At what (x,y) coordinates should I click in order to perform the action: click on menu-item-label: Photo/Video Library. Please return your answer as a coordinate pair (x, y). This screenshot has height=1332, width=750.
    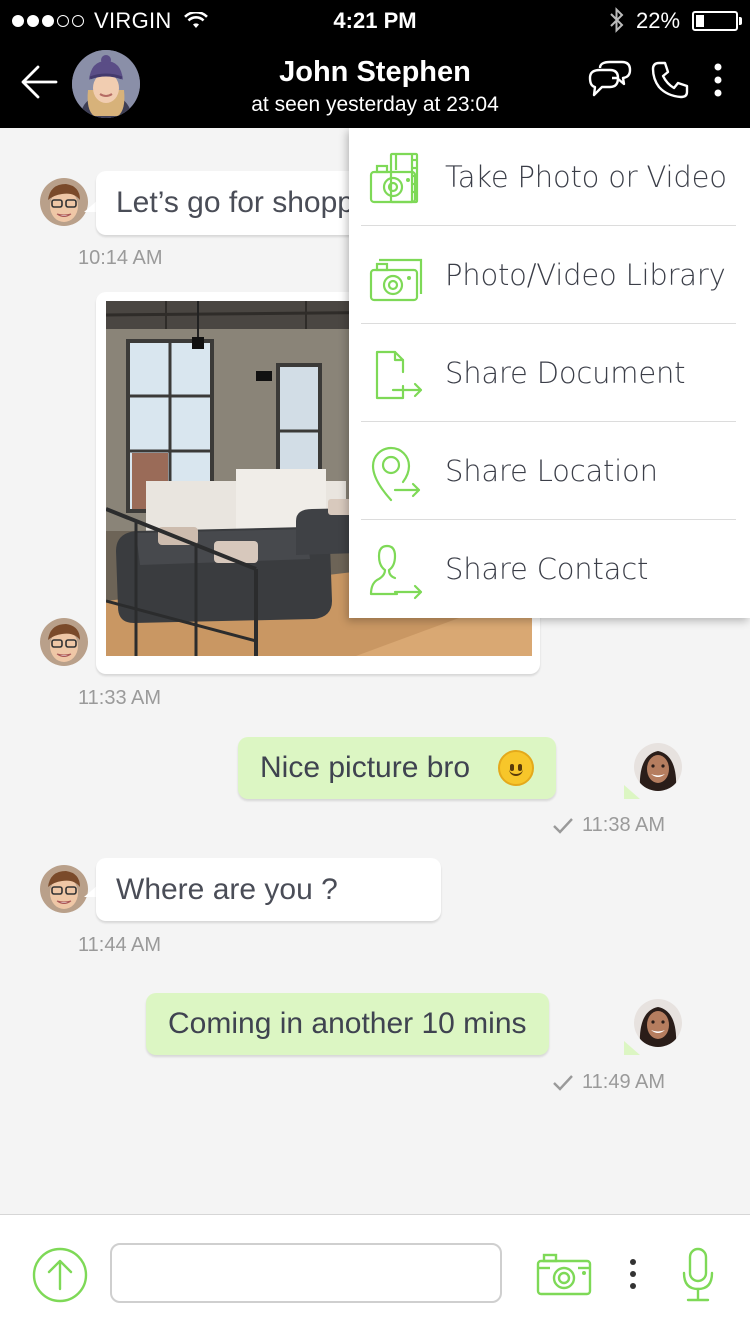
    Looking at the image, I should click on (585, 274).